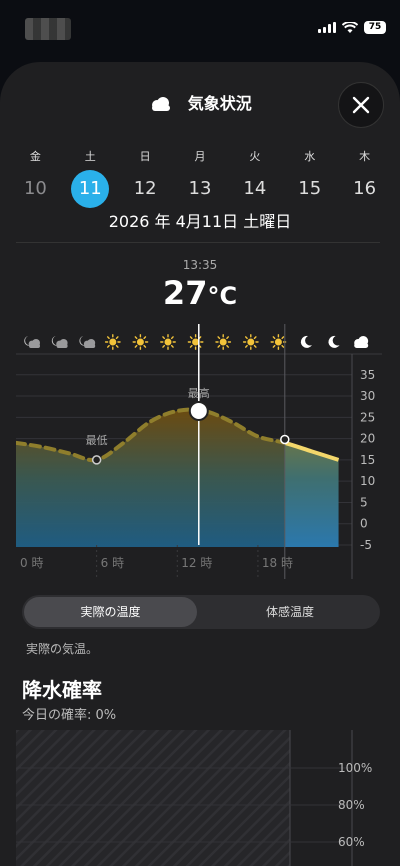 The height and width of the screenshot is (866, 400). I want to click on x-tick-label: 18 時, so click(277, 563).